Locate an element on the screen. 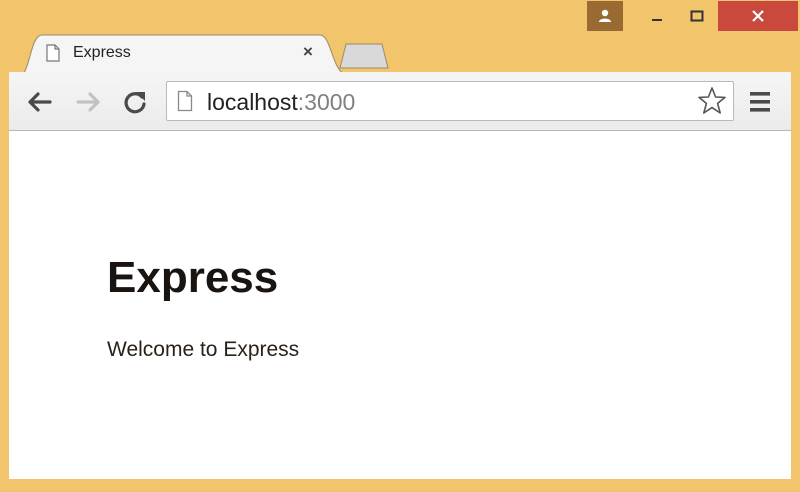 The width and height of the screenshot is (800, 492). url-host: localhost is located at coordinates (252, 102).